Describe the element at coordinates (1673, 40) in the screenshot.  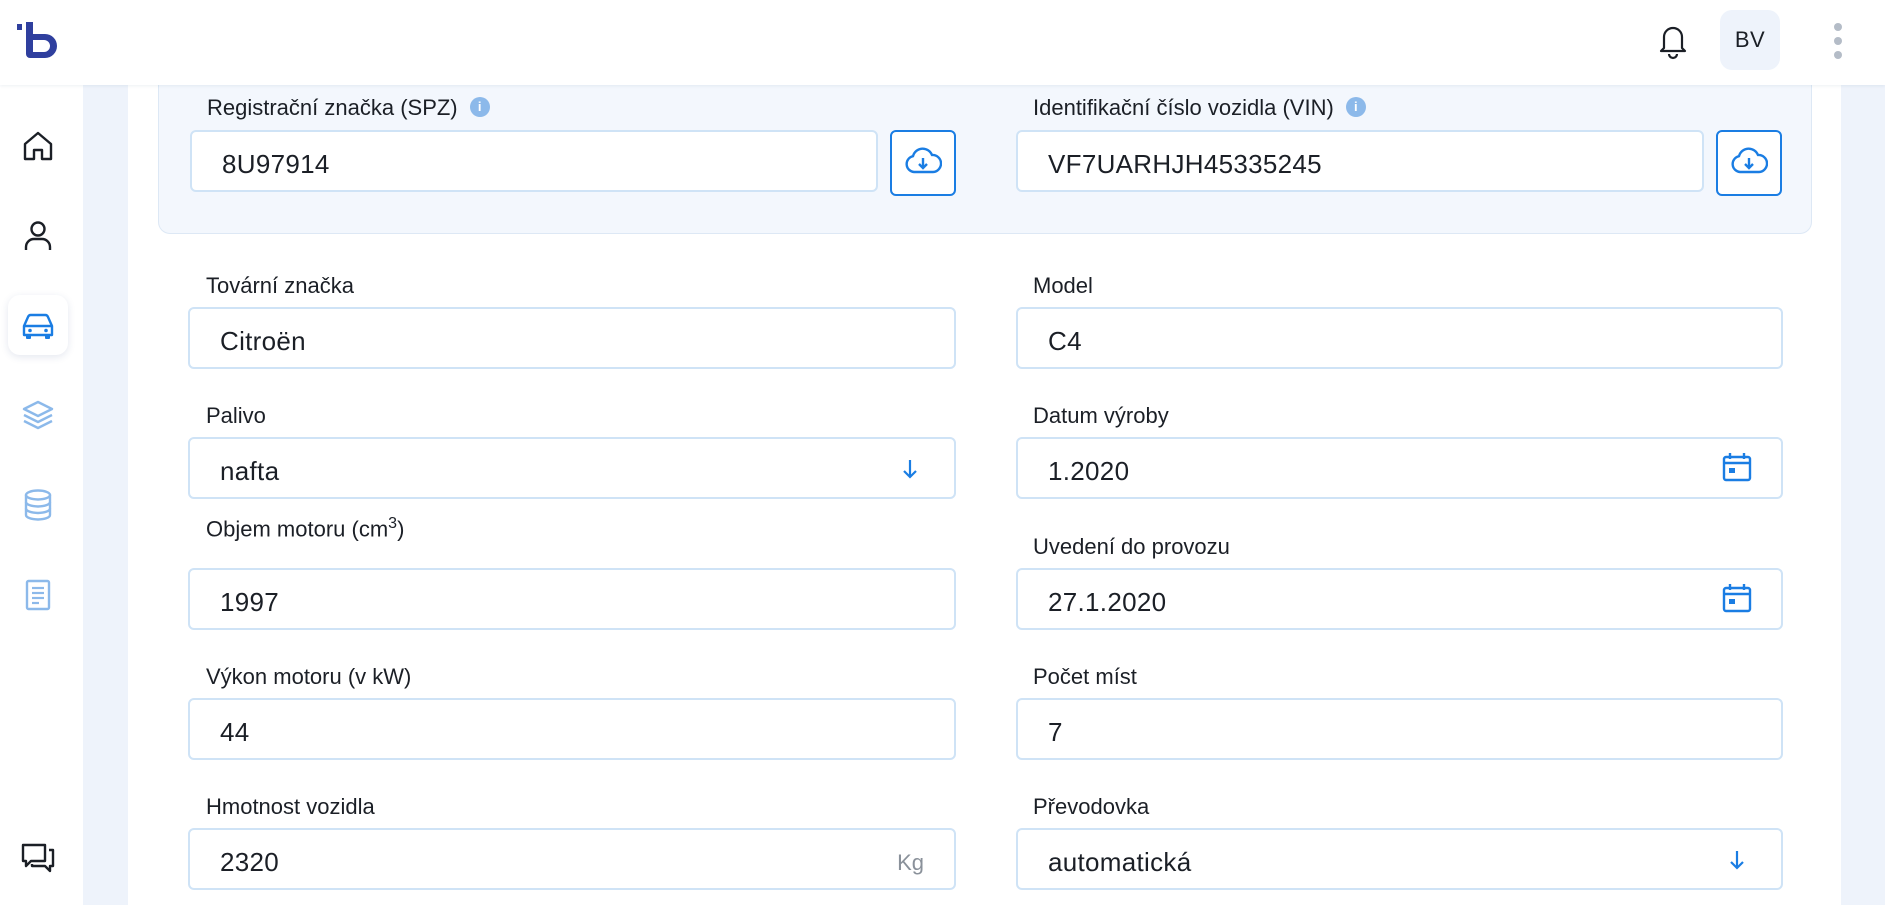
I see `bell-icon` at that location.